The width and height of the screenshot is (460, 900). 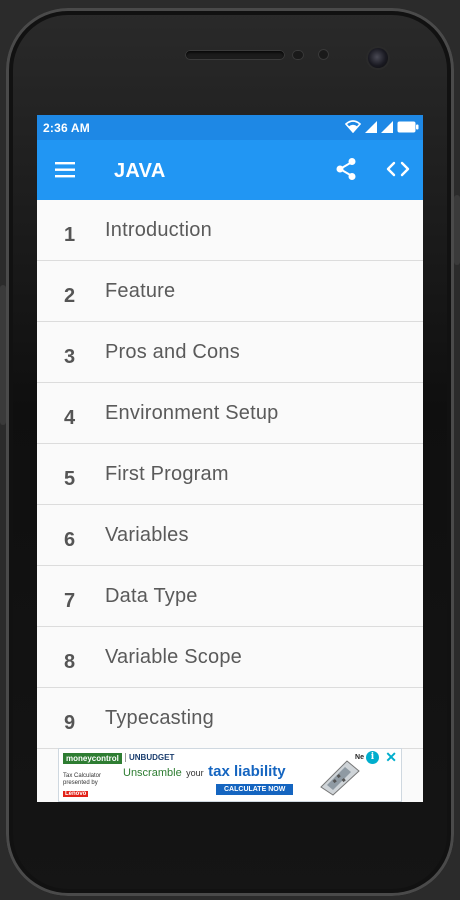 What do you see at coordinates (152, 773) in the screenshot?
I see `ad-headline-part: Unscramble` at bounding box center [152, 773].